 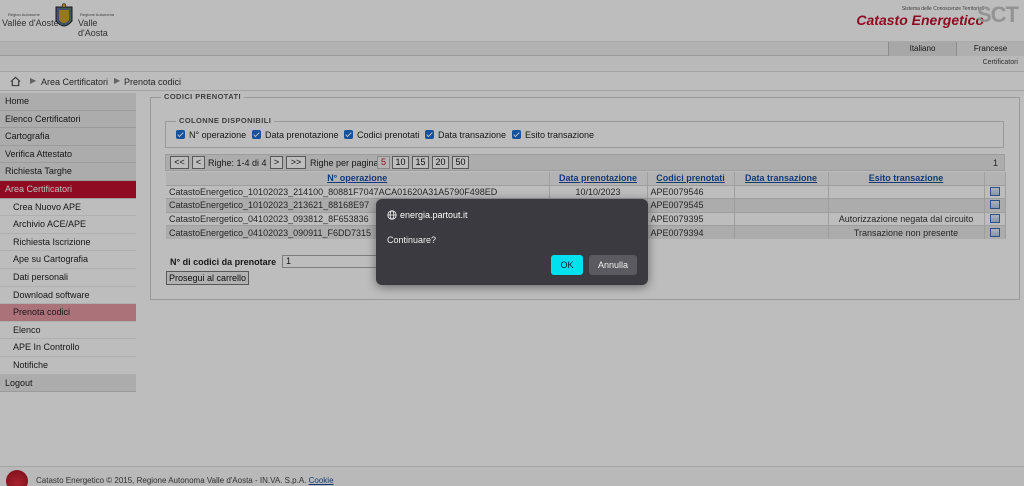 I want to click on dialog-message: Continuare?, so click(x=412, y=240).